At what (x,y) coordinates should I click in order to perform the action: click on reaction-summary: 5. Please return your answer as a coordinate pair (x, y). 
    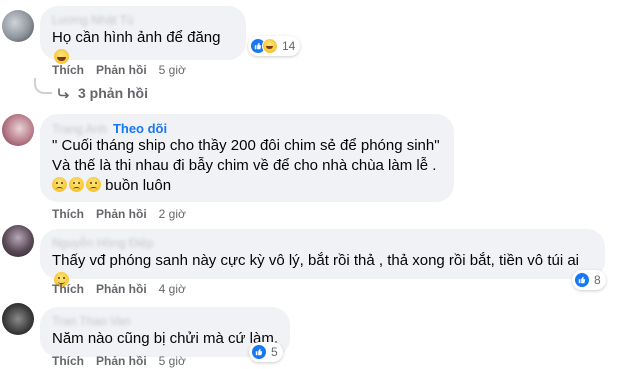
    Looking at the image, I should click on (266, 352).